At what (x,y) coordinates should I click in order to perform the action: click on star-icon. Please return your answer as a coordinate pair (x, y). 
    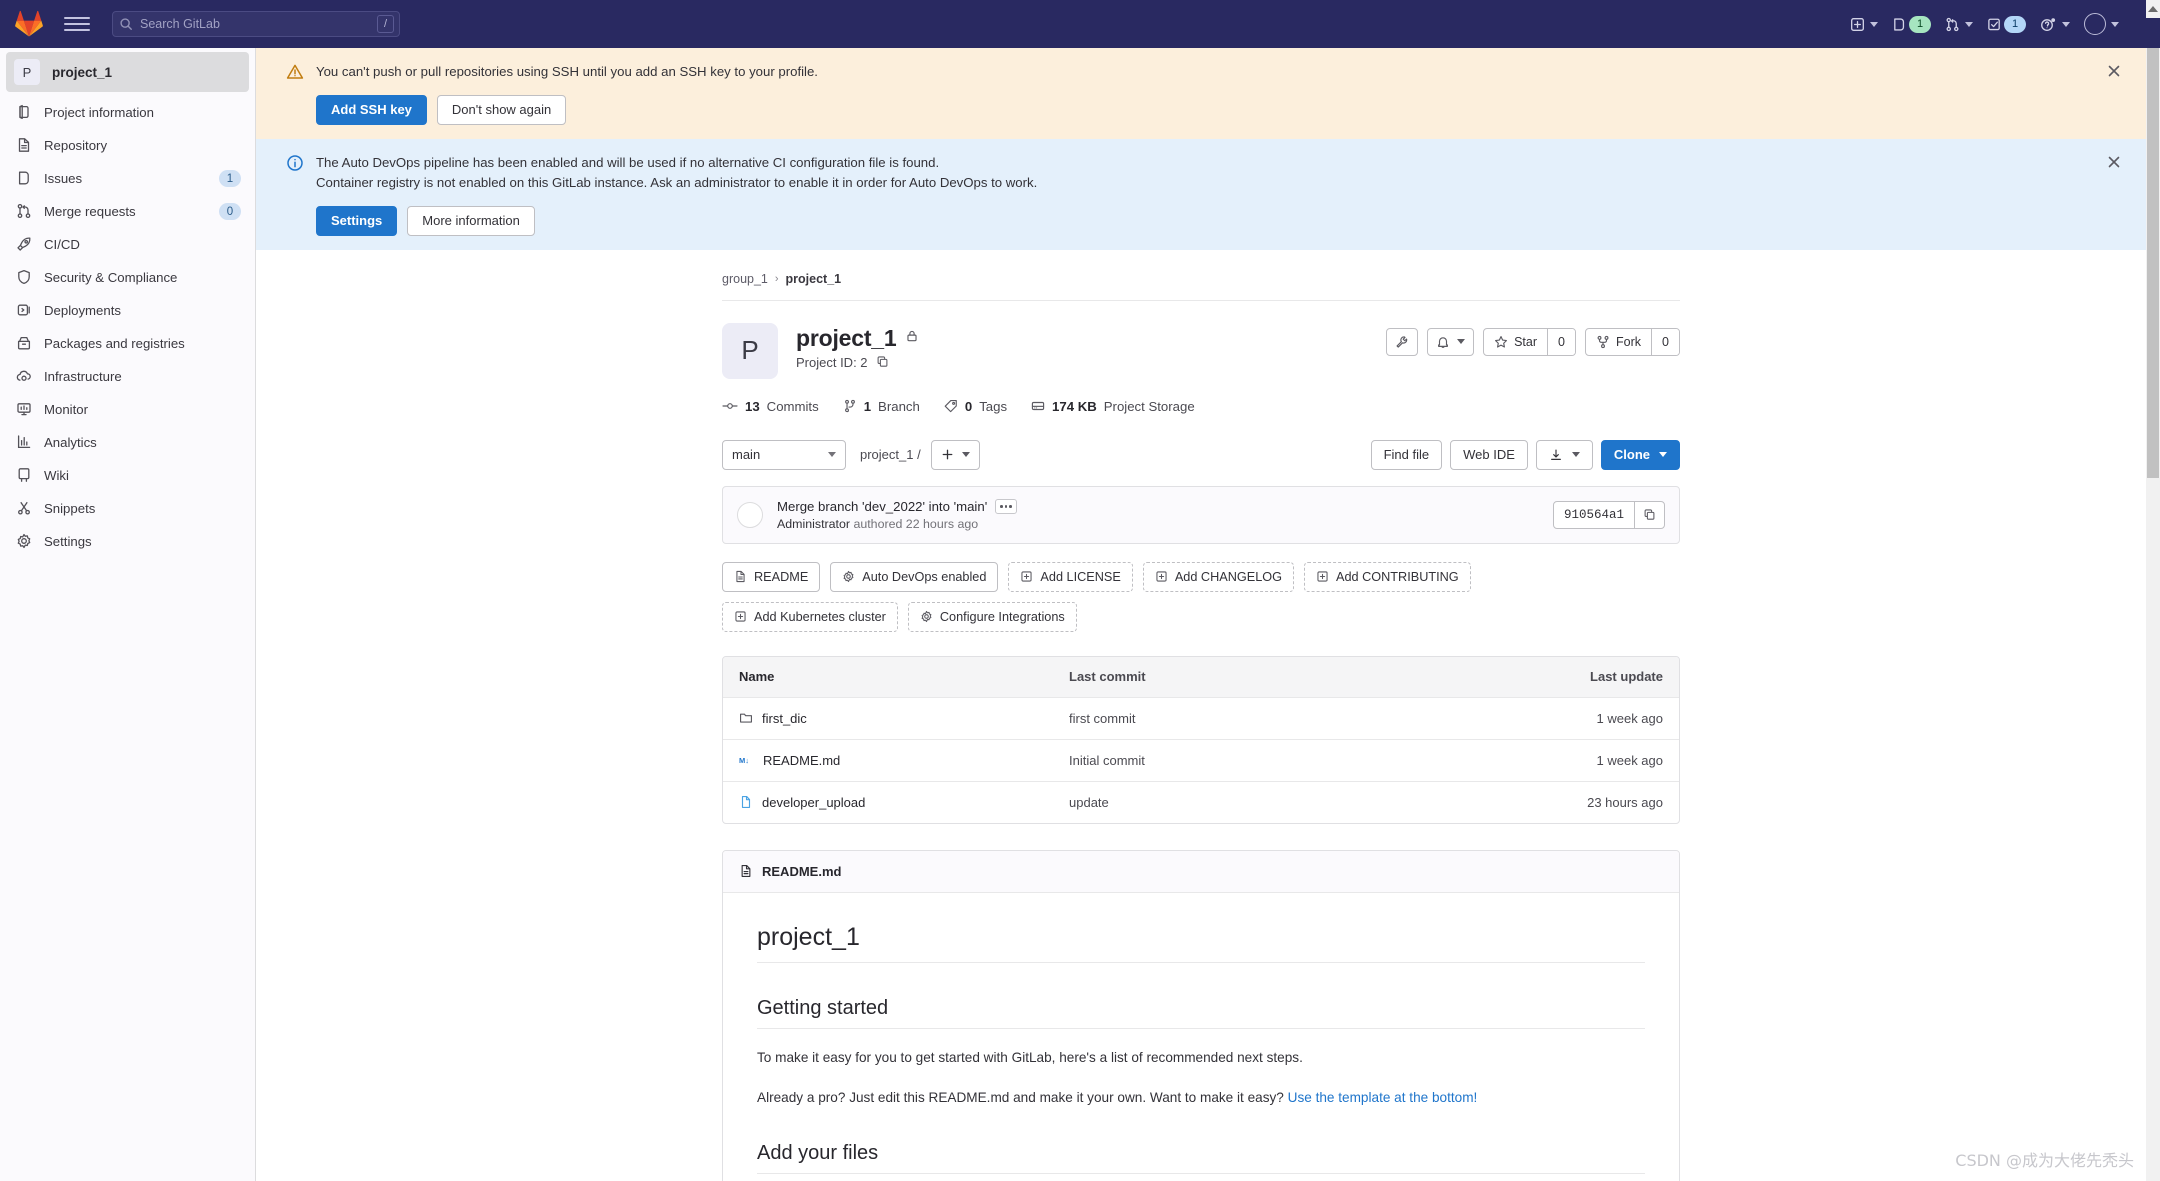
    Looking at the image, I should click on (1501, 341).